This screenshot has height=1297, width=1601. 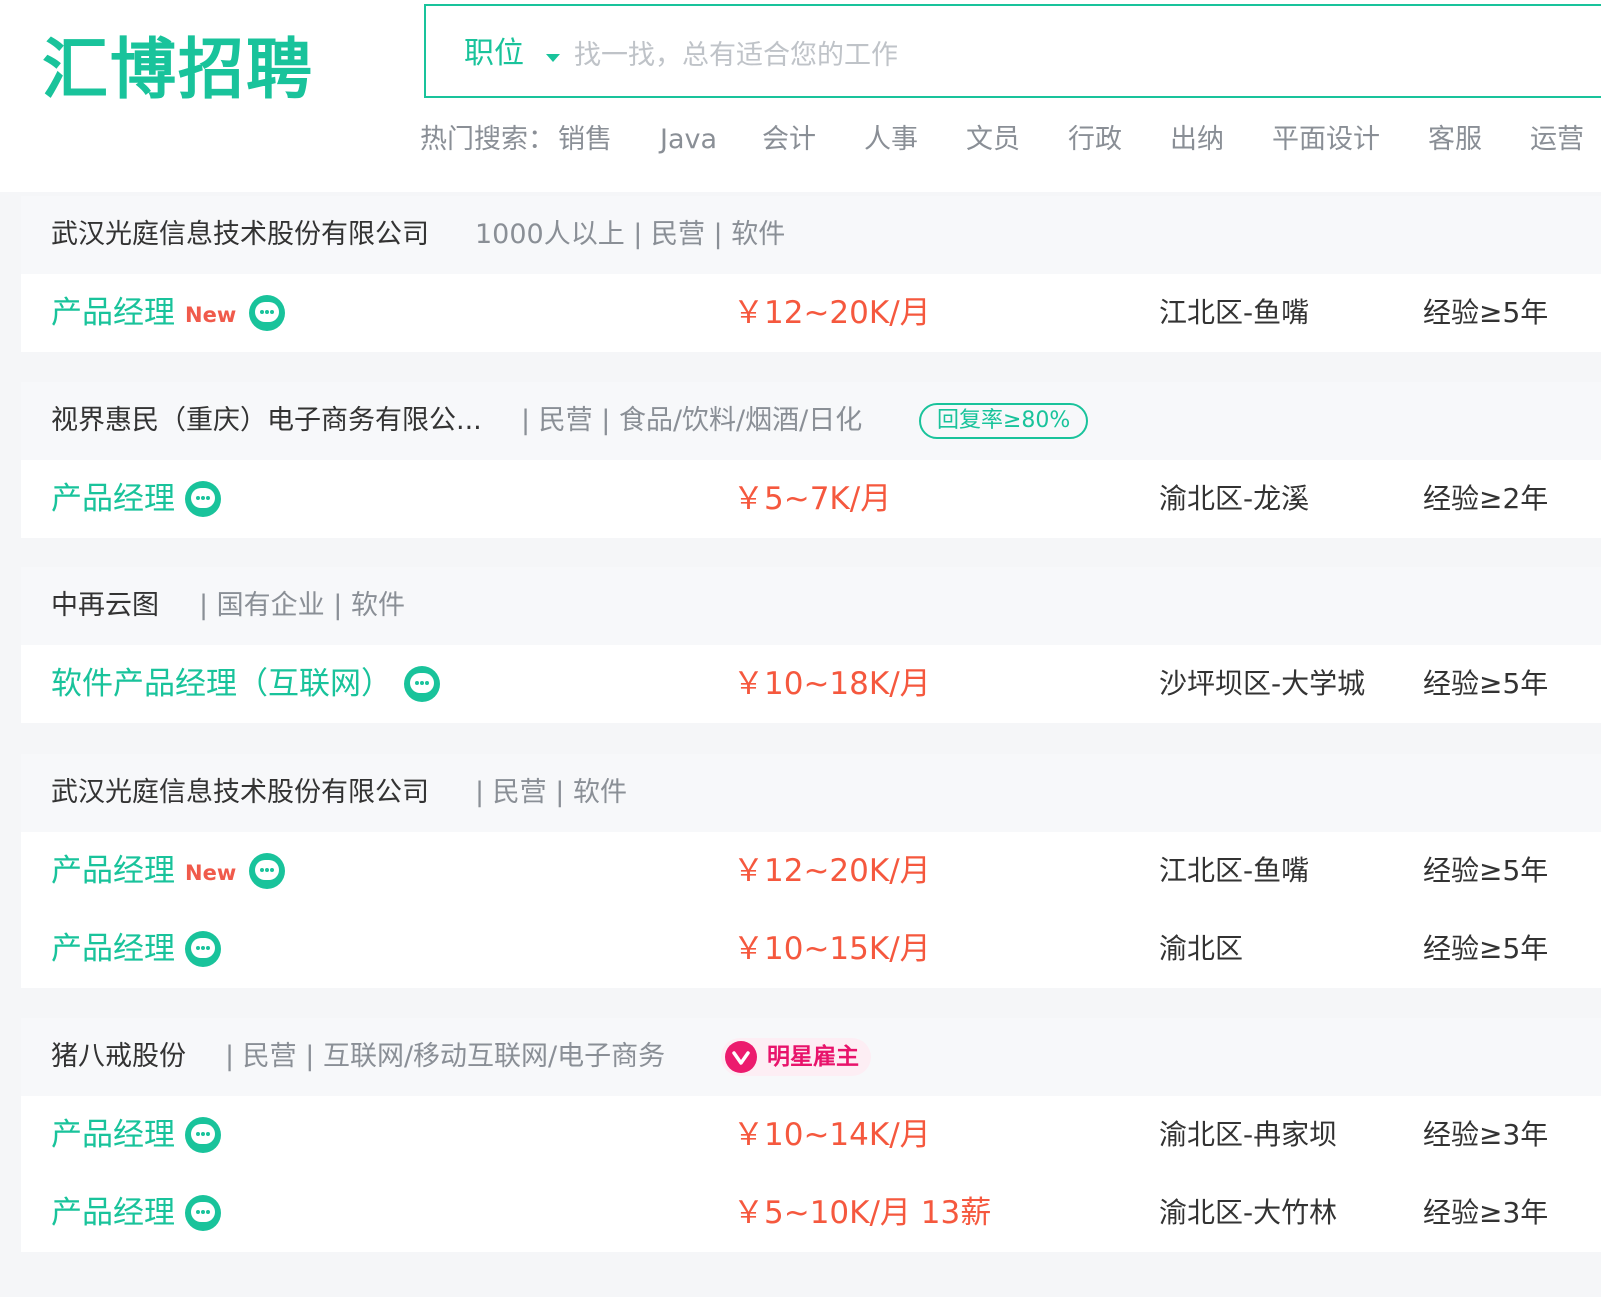 I want to click on hot-search-item: 运营, so click(x=1557, y=140).